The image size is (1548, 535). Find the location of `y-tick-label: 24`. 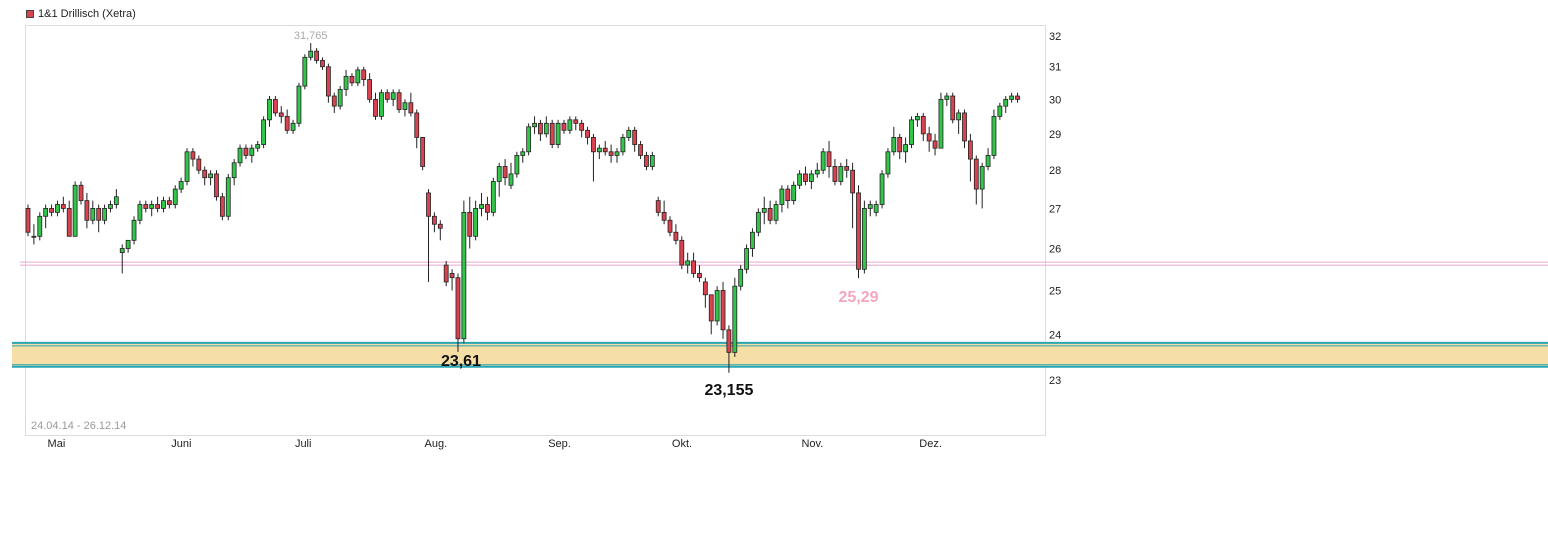

y-tick-label: 24 is located at coordinates (1055, 335).